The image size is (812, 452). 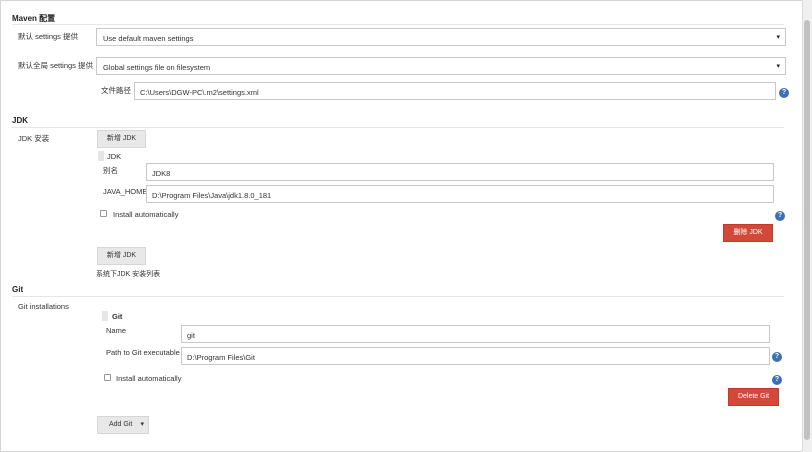 I want to click on system-jdk-list-text: 系统下JDK 安装列表, so click(x=128, y=274).